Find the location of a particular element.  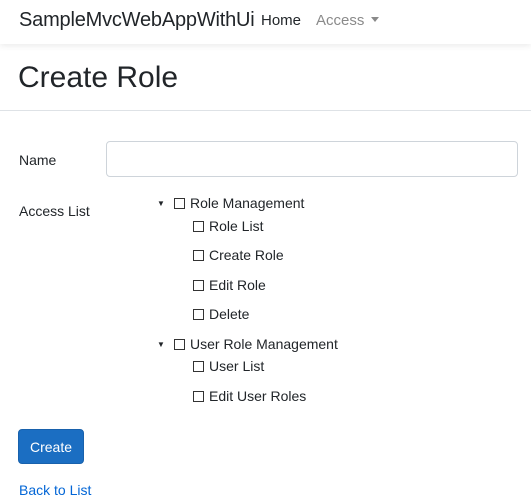

tree-node-label: User List is located at coordinates (237, 366).